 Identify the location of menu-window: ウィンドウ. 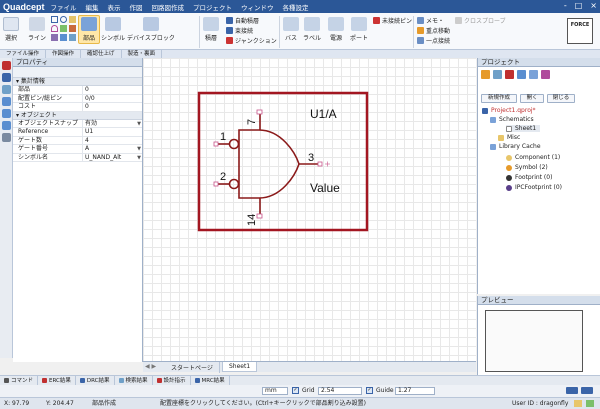
(257, 7).